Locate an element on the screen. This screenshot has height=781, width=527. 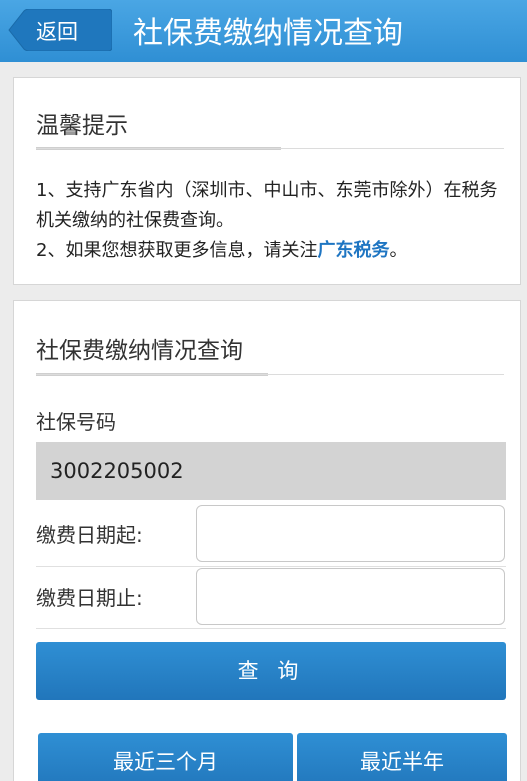
page-title: 社保费缴纳情况查询 is located at coordinates (268, 33).